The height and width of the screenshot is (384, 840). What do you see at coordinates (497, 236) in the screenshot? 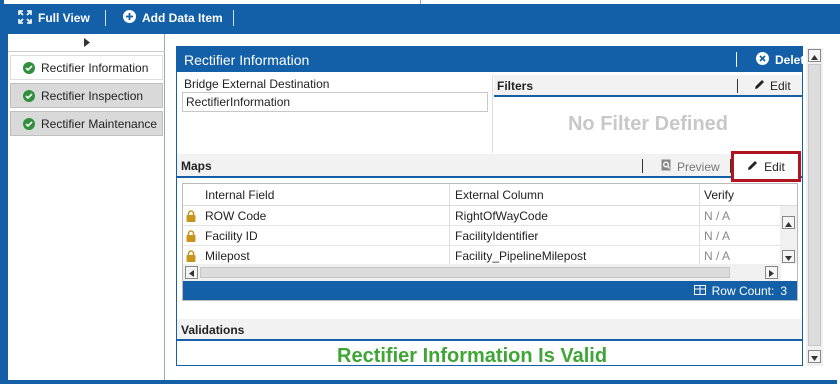
I see `cell-external-column: FacilityIdentifier` at bounding box center [497, 236].